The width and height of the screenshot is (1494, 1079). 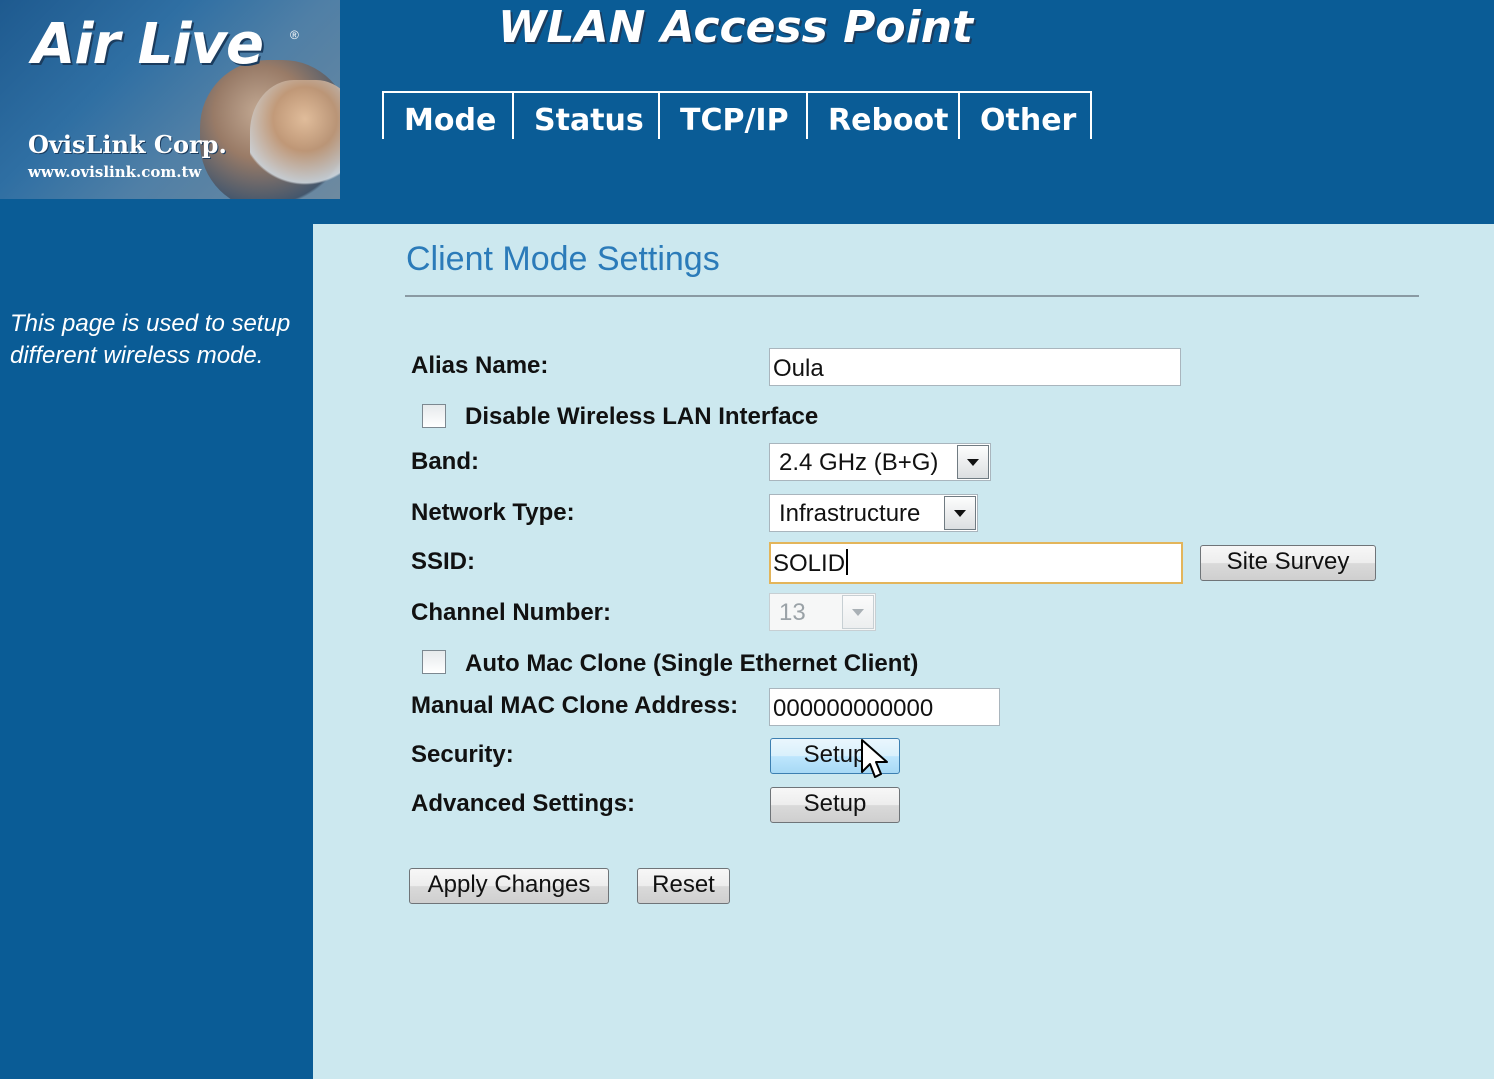 I want to click on alias-name-value: Oula, so click(x=798, y=368).